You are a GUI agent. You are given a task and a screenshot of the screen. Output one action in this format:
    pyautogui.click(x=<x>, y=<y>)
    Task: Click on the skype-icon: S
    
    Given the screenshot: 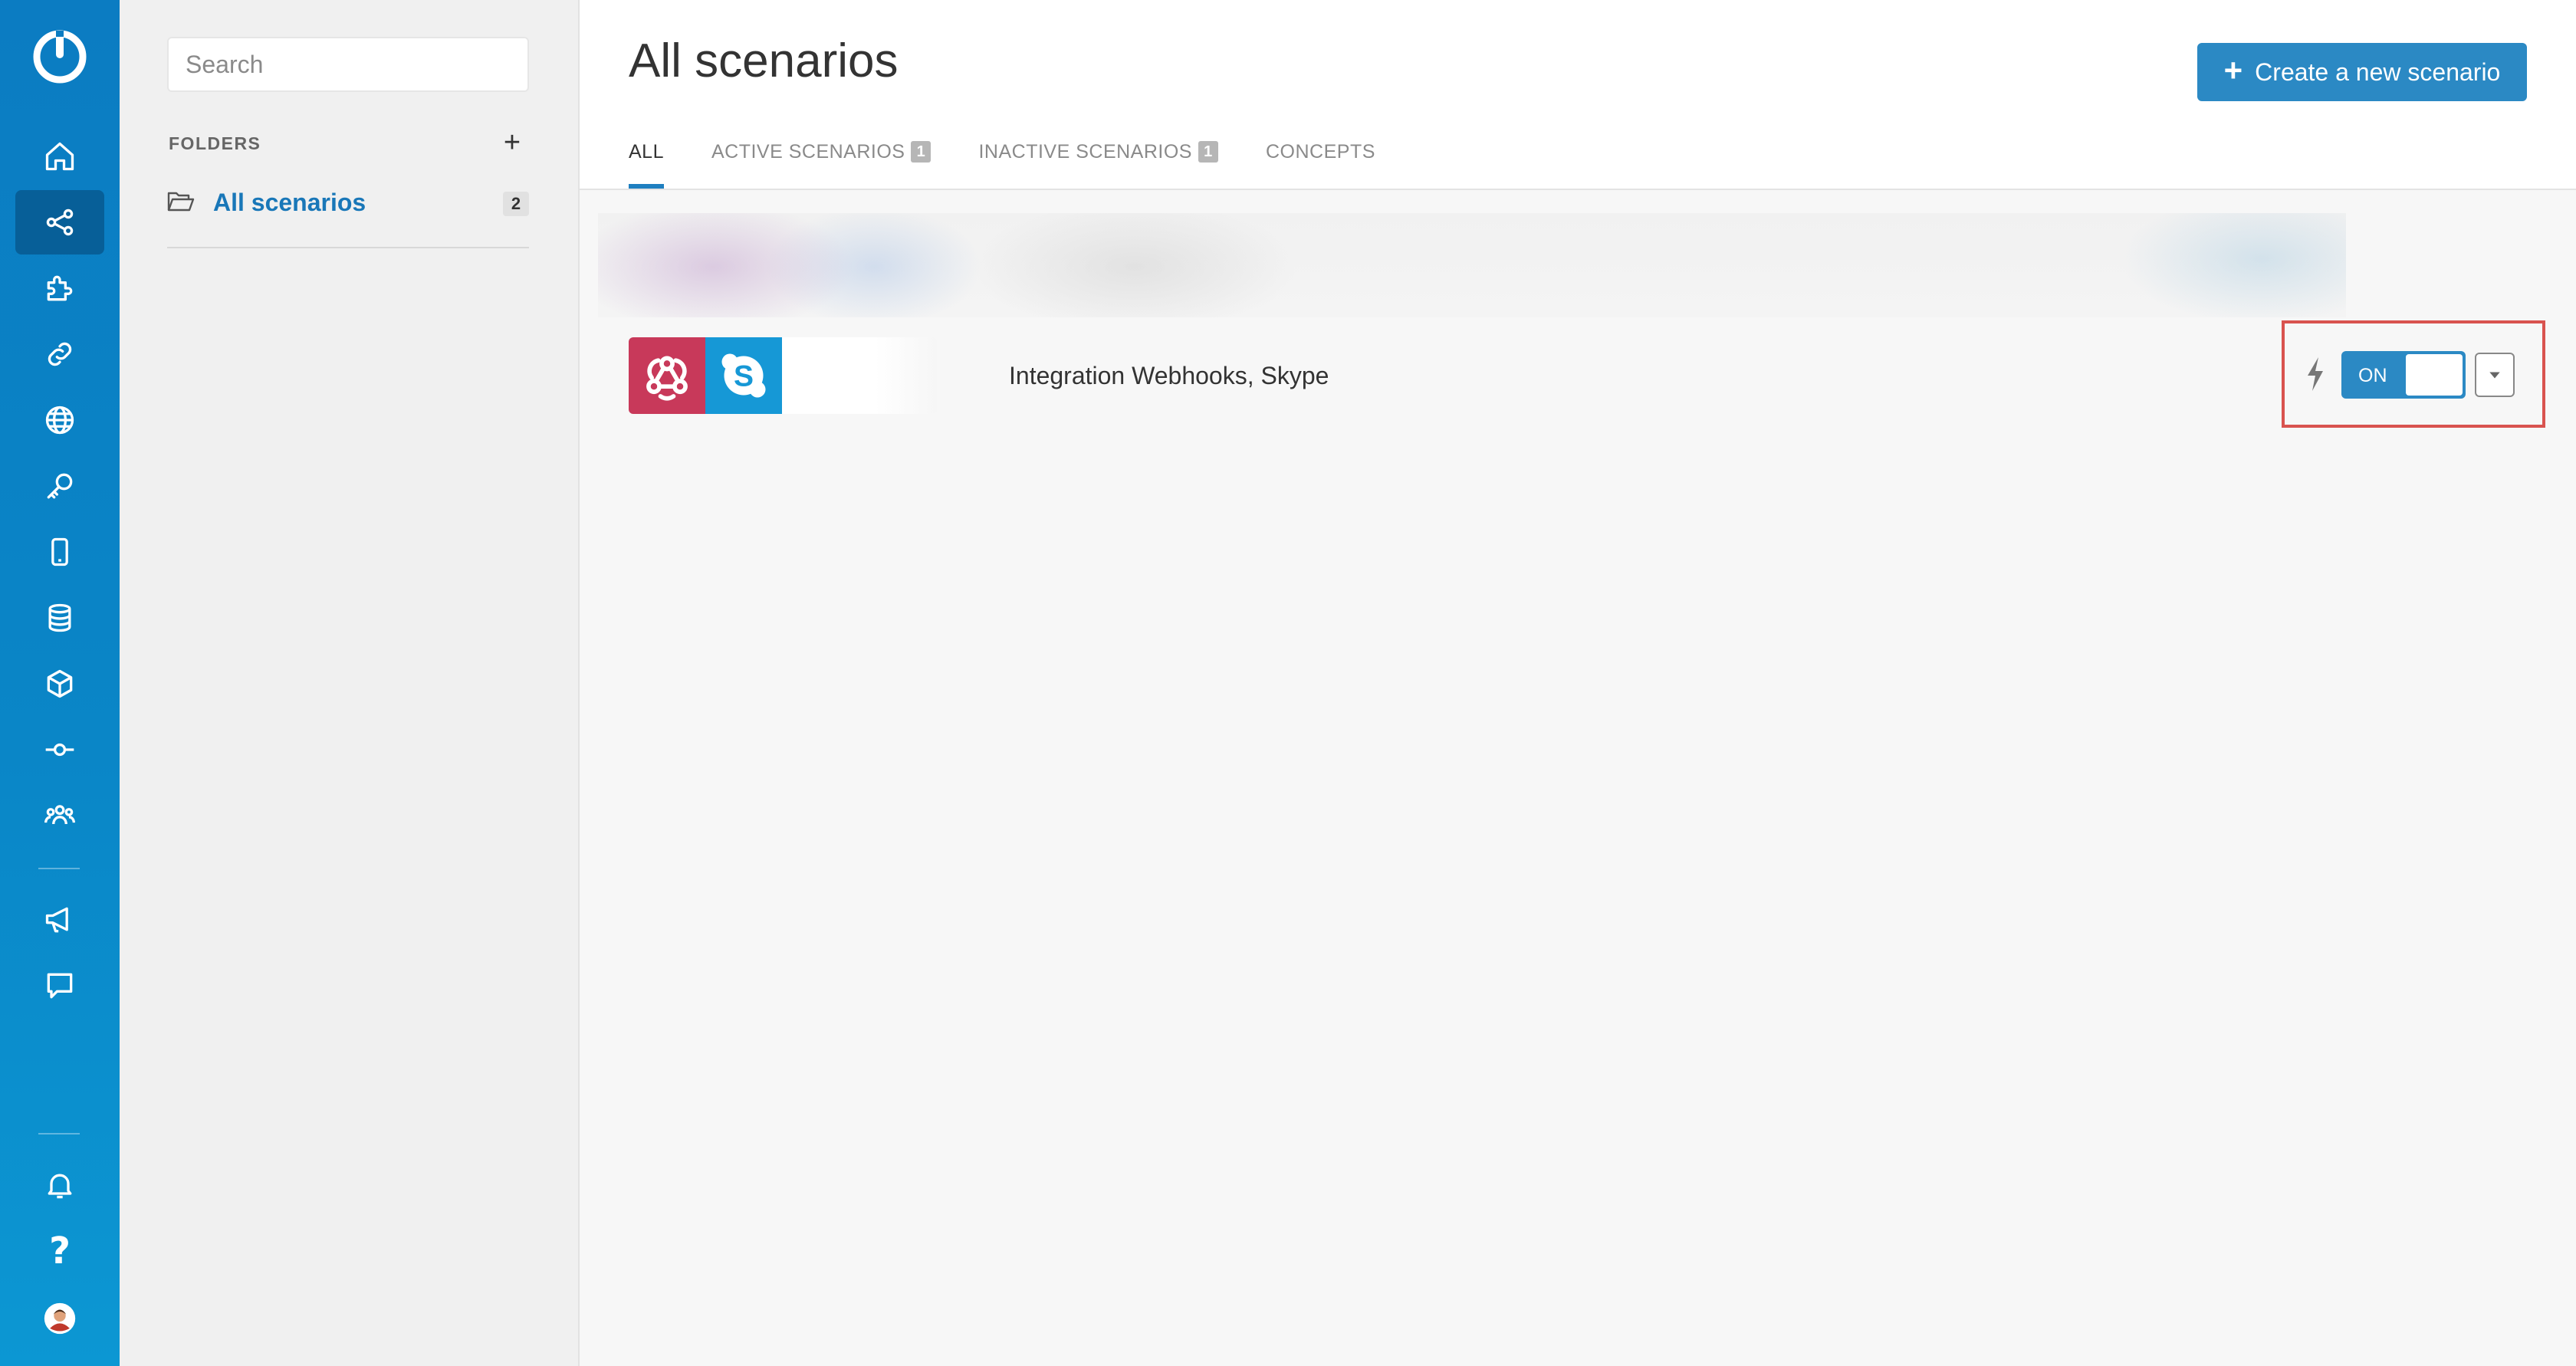 What is the action you would take?
    pyautogui.click(x=744, y=375)
    